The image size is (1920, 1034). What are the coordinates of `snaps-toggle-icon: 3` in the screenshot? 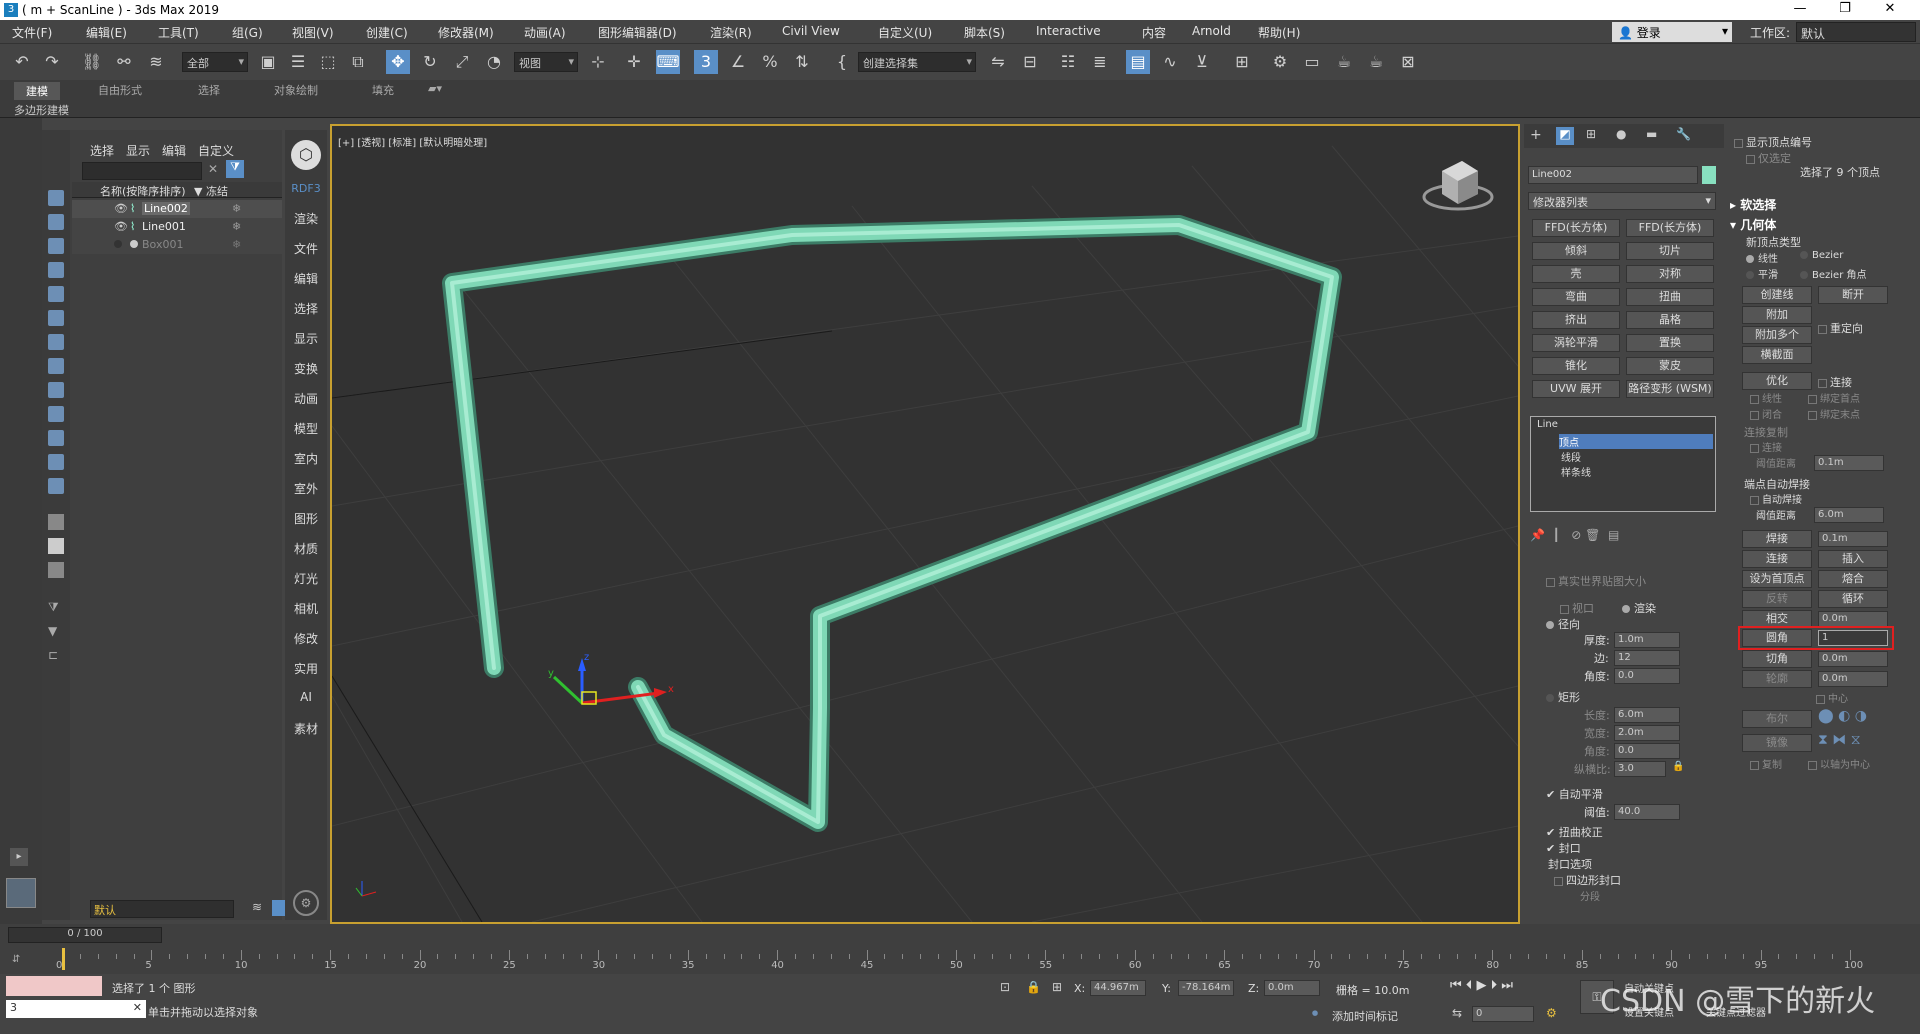 It's located at (706, 62).